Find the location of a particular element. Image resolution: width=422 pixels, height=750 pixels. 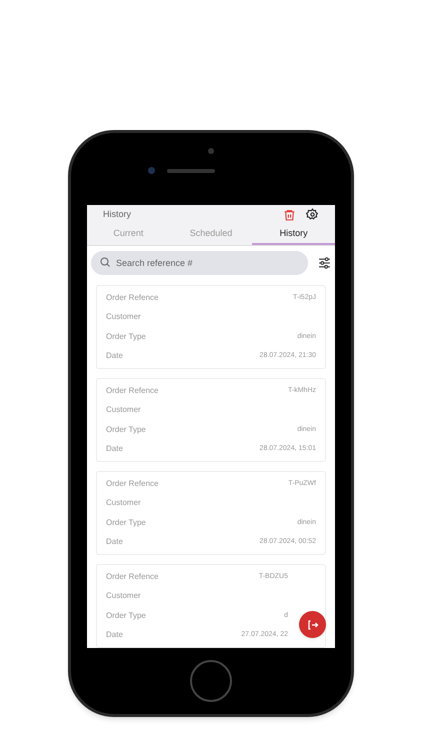

filter-icon is located at coordinates (324, 262).